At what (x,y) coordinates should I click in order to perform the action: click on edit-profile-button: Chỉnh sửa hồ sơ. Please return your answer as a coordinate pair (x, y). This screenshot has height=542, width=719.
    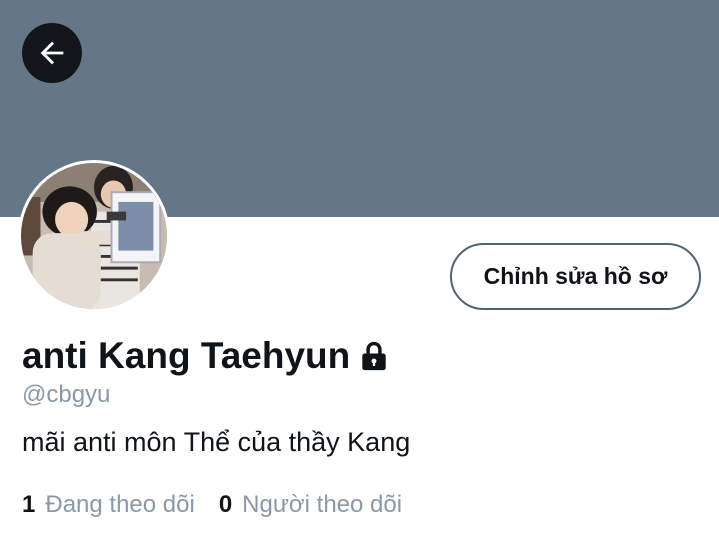
    Looking at the image, I should click on (575, 276).